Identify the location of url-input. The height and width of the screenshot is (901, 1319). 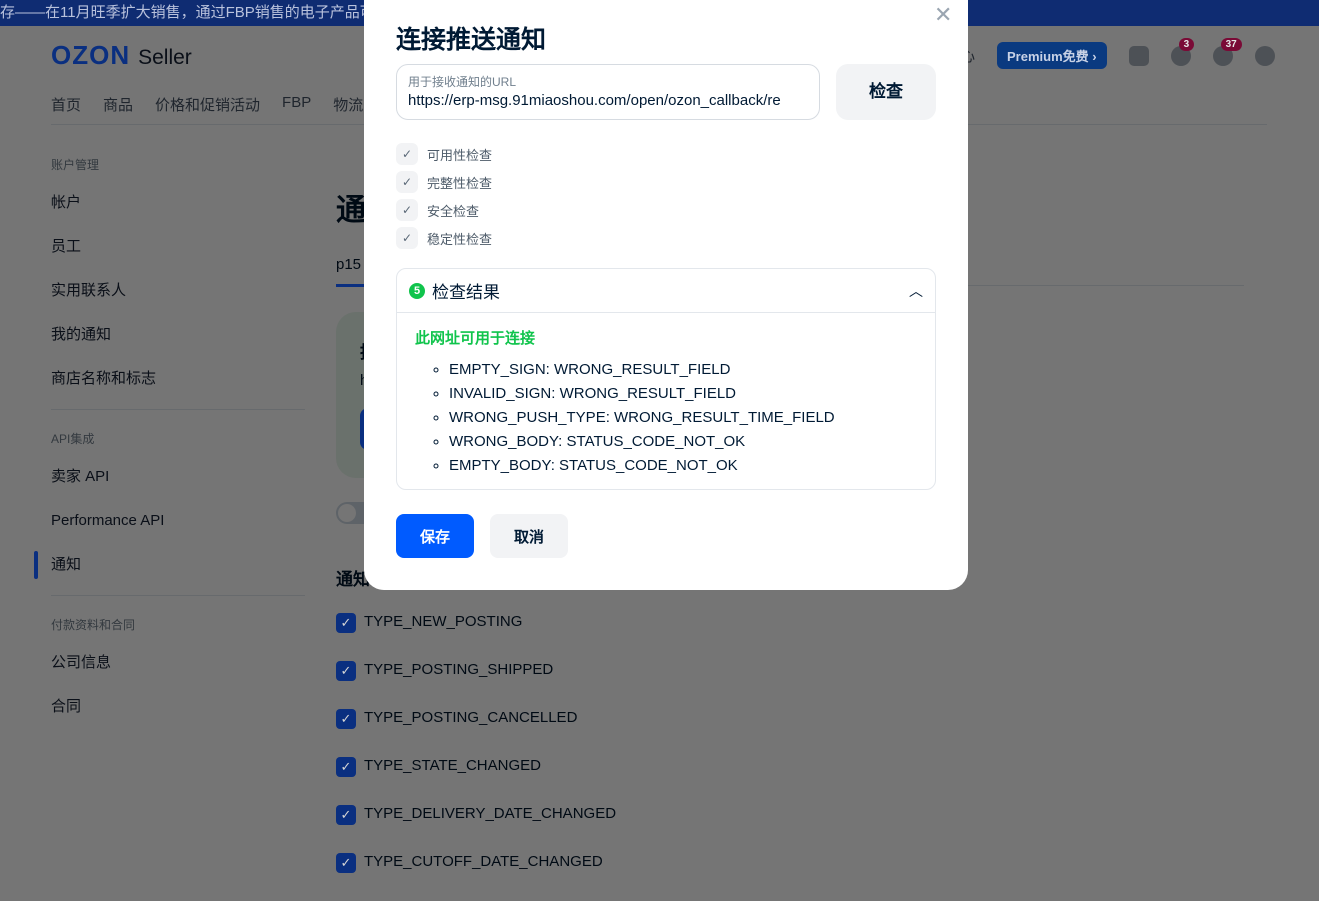
(608, 100).